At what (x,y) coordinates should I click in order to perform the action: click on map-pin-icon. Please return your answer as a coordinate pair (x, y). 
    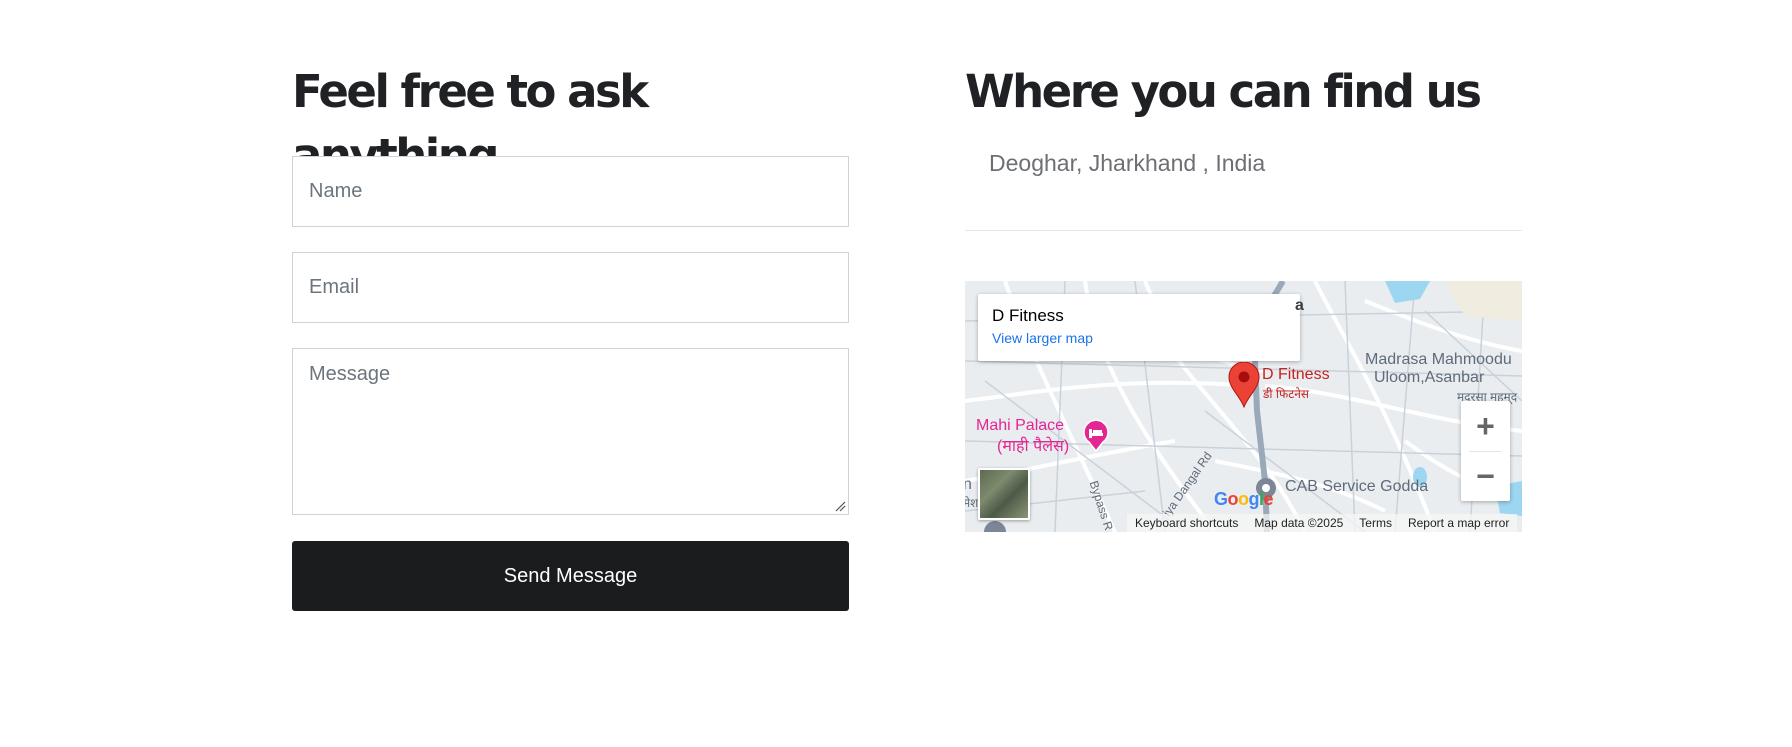
    Looking at the image, I should click on (995, 526).